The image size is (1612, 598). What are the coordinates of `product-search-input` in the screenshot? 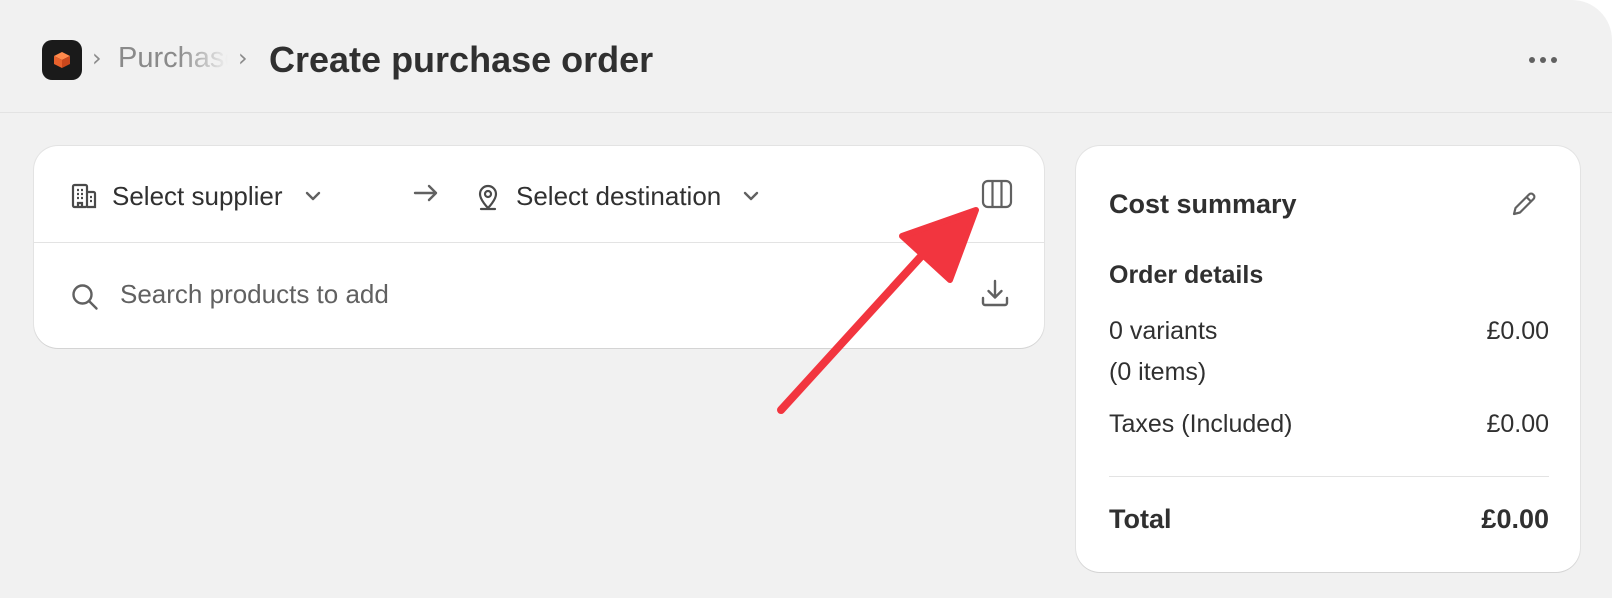 It's located at (520, 294).